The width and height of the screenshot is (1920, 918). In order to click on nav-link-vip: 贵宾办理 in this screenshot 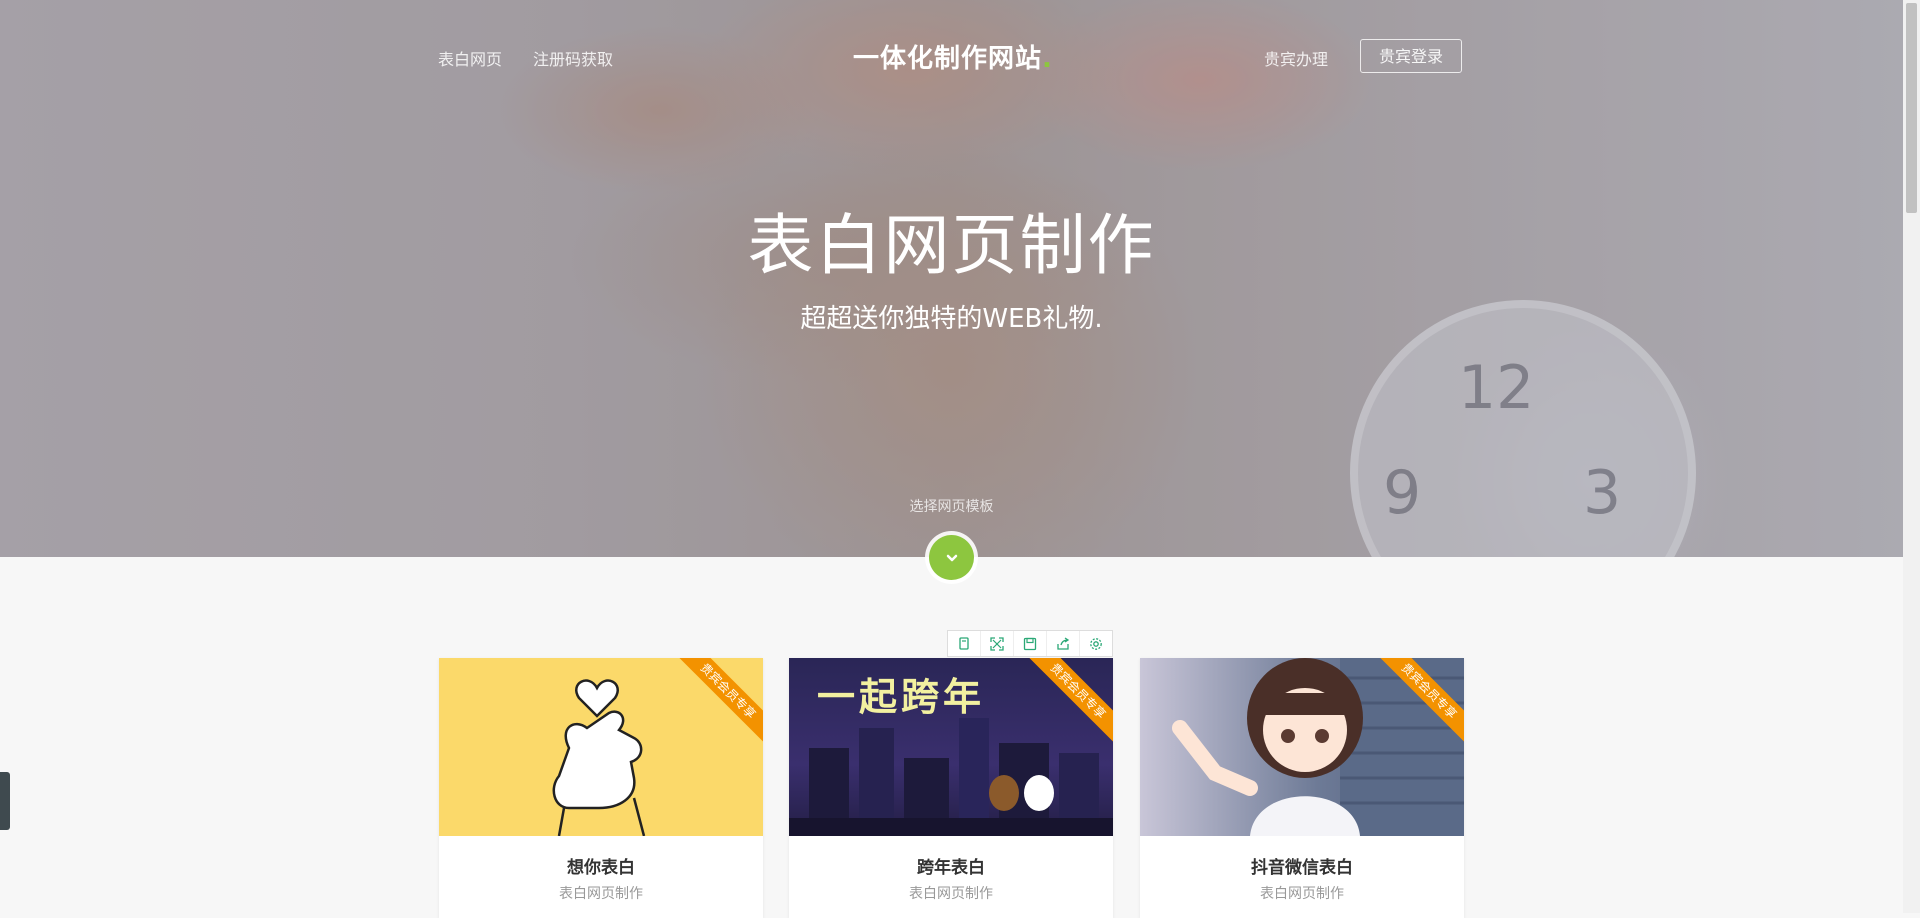, I will do `click(1296, 58)`.